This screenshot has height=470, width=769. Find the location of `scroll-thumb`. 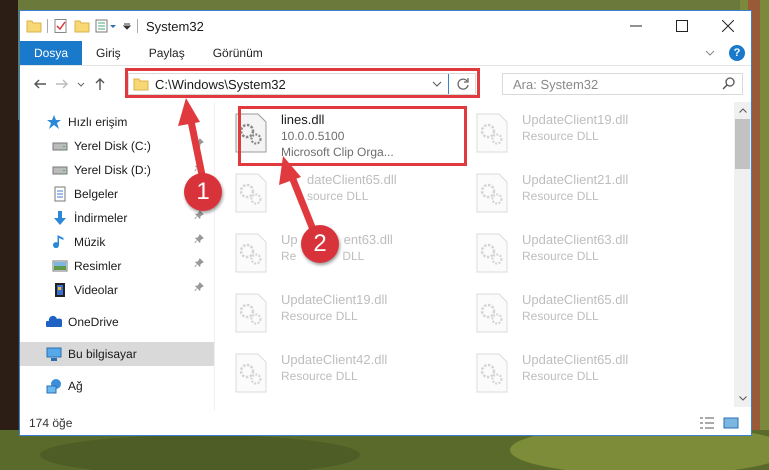

scroll-thumb is located at coordinates (742, 144).